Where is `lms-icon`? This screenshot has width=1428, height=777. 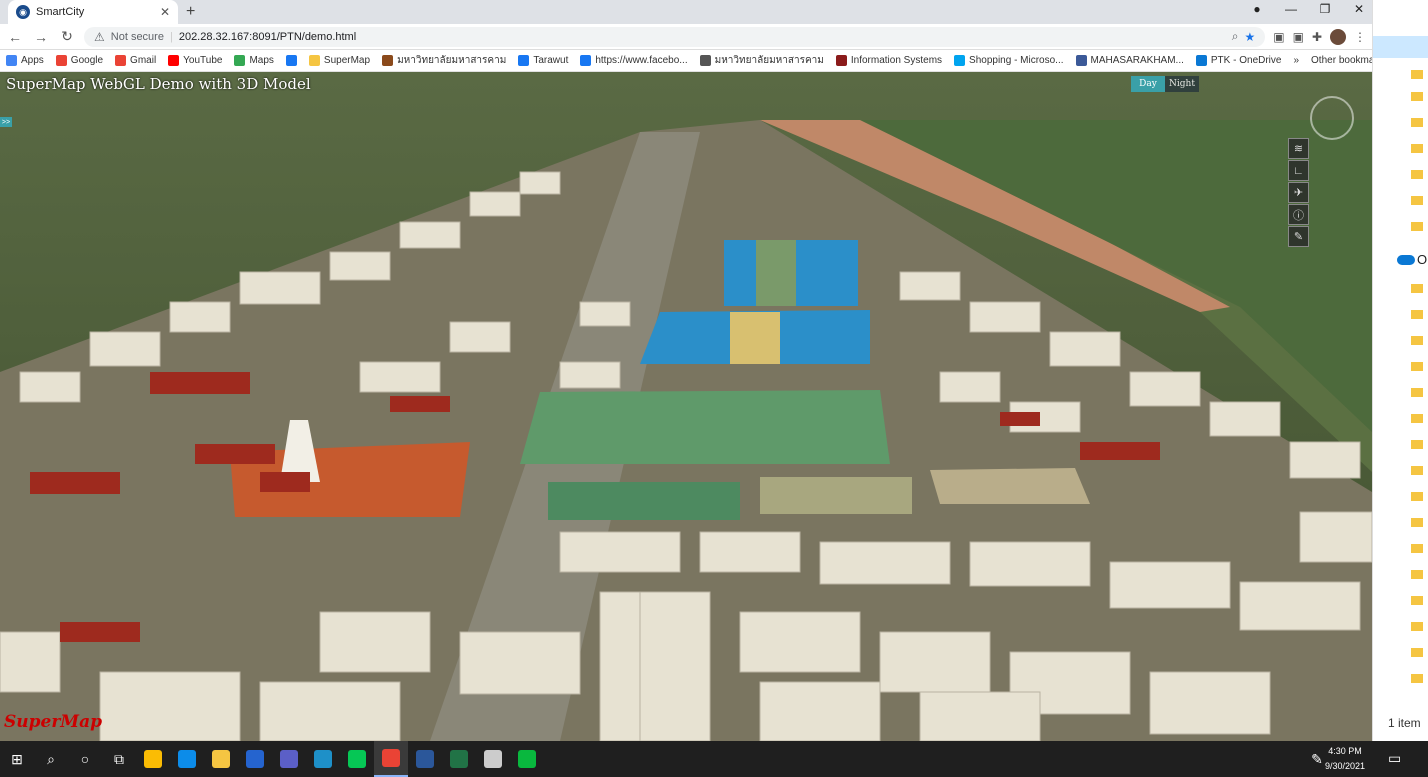 lms-icon is located at coordinates (323, 759).